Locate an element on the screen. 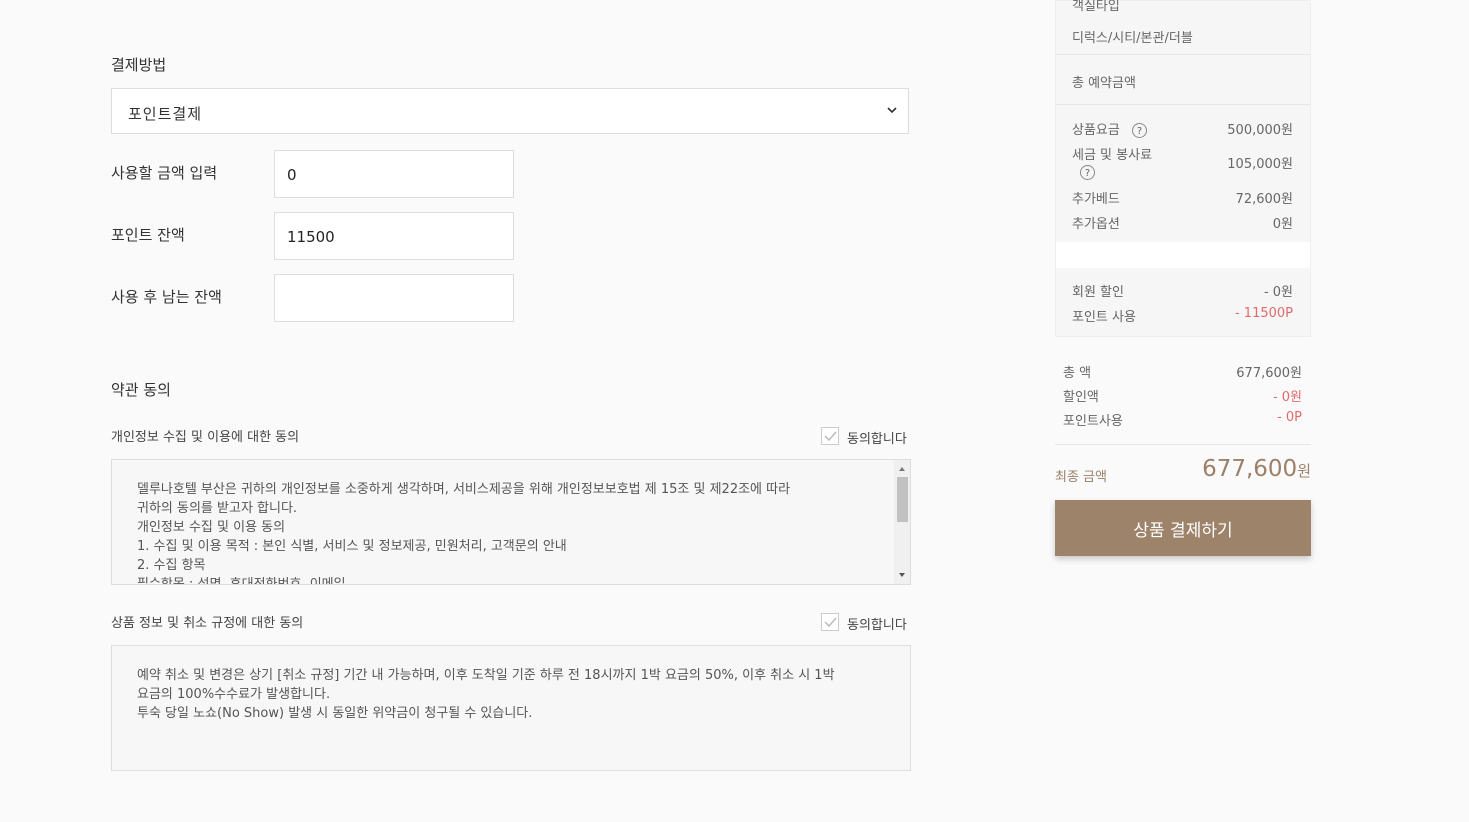 This screenshot has height=822, width=1469. member-discount-value: - 0원 is located at coordinates (1278, 292).